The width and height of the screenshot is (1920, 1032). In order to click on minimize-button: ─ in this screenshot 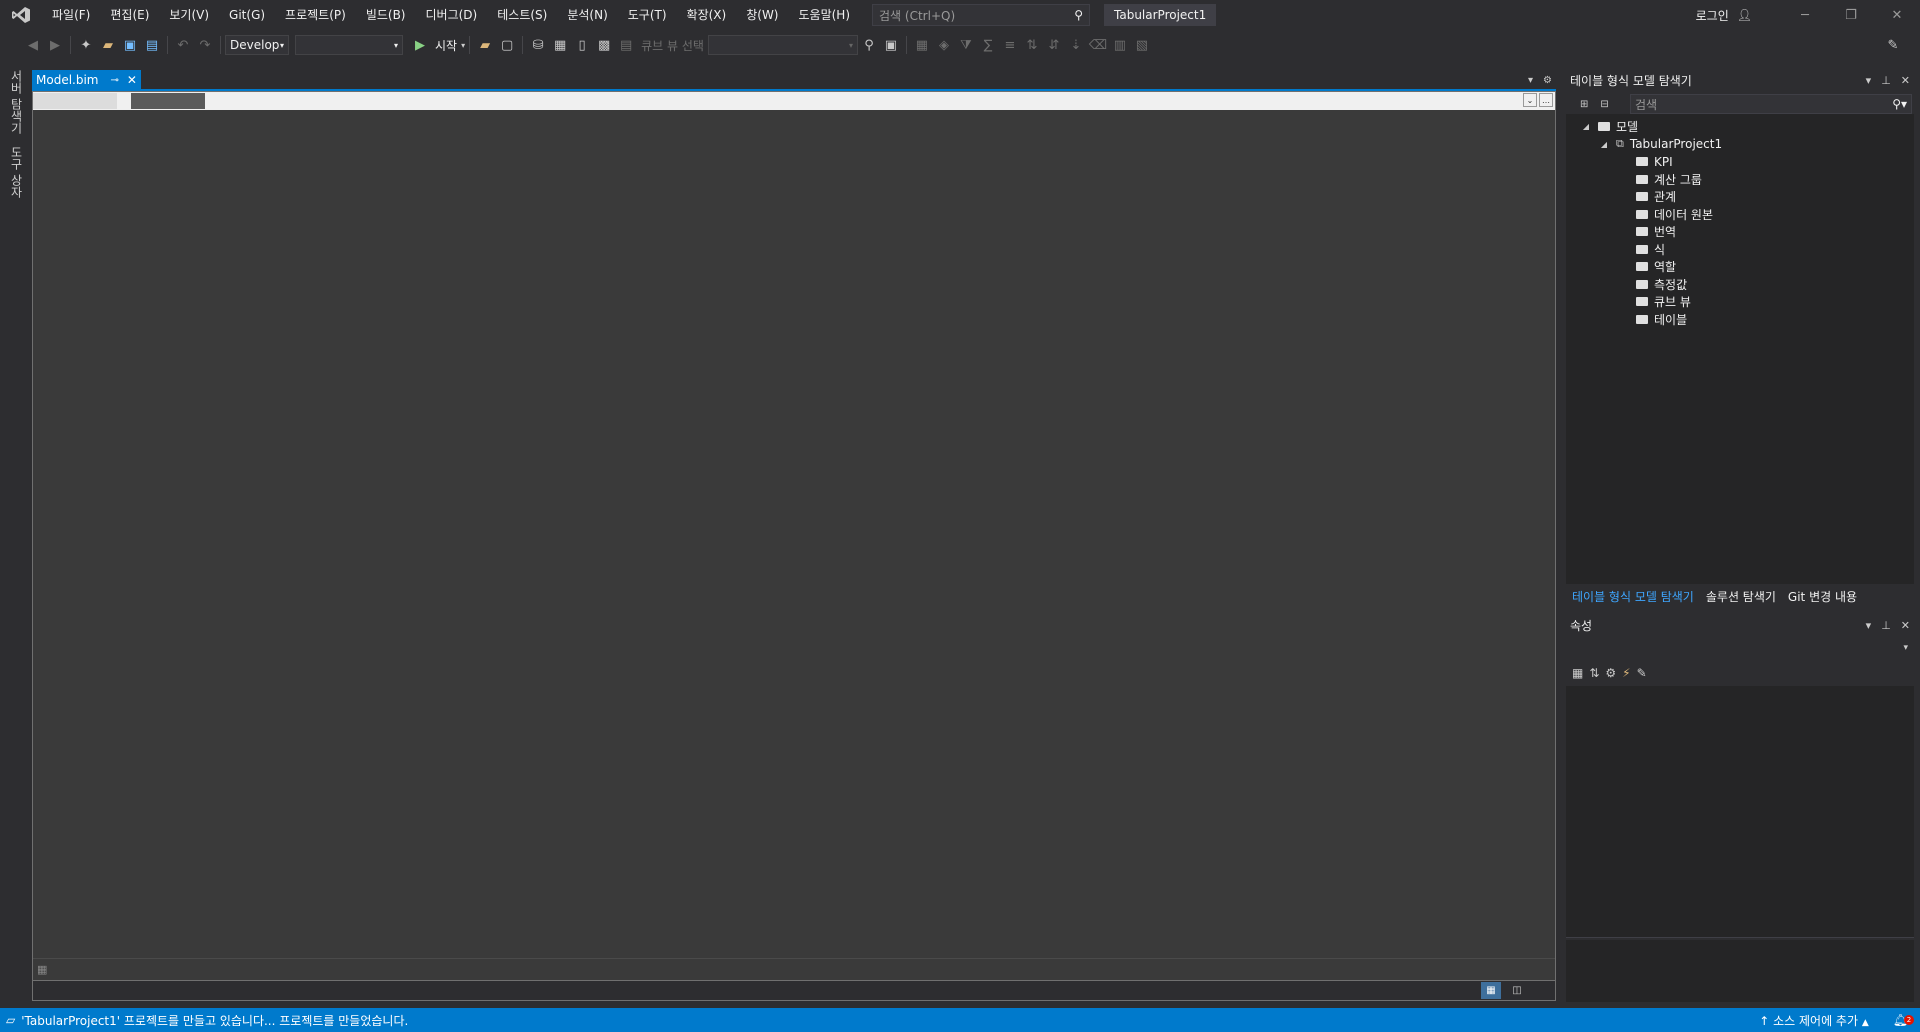, I will do `click(1805, 15)`.